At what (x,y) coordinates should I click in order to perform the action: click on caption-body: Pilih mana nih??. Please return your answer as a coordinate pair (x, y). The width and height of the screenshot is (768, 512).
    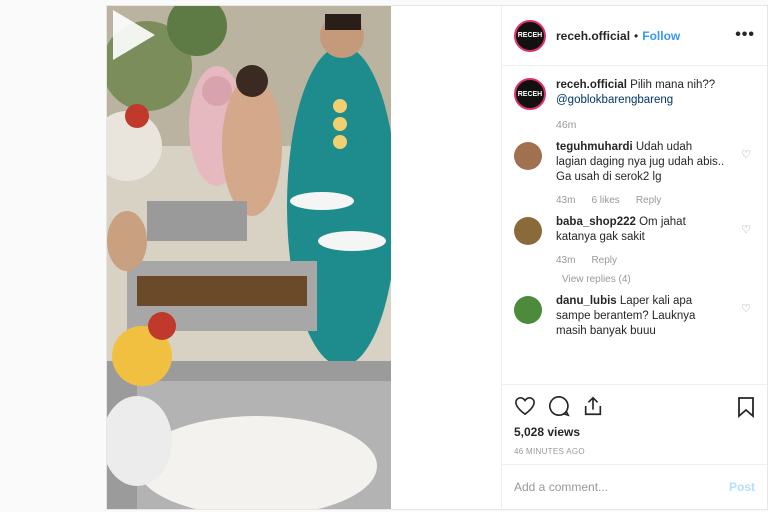
    Looking at the image, I should click on (673, 85).